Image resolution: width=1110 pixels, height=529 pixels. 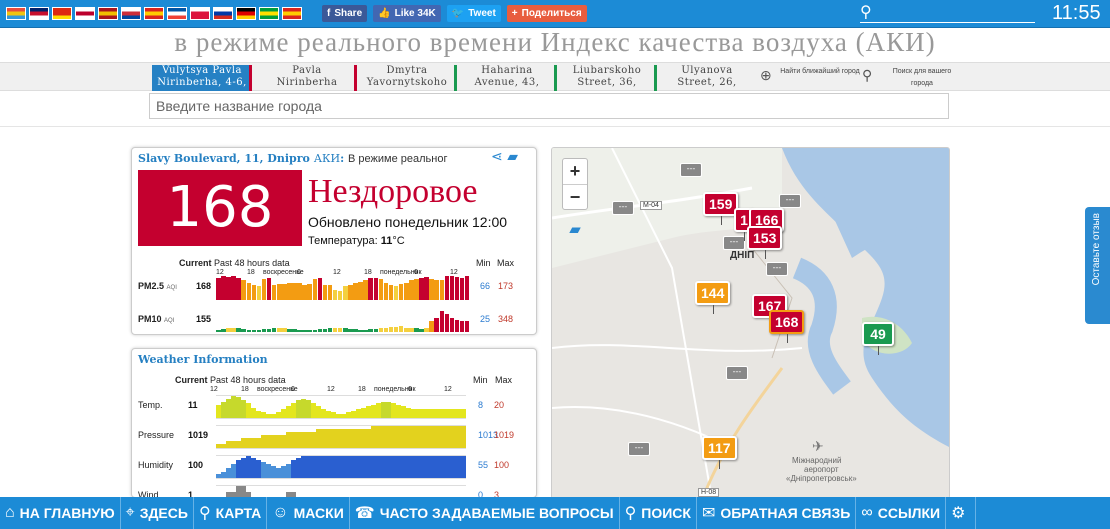 I want to click on station-tab-5: Liubarskoho Street, 36,, so click(x=607, y=78).